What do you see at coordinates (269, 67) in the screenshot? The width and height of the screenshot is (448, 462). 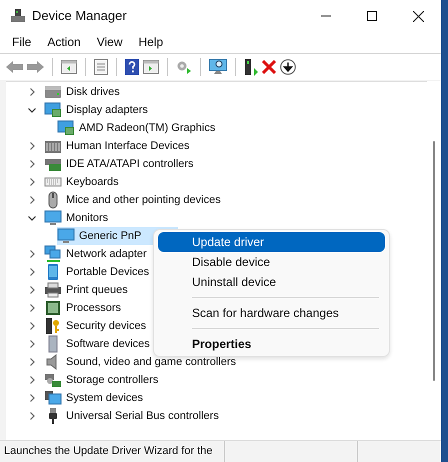 I see `delete-icon` at bounding box center [269, 67].